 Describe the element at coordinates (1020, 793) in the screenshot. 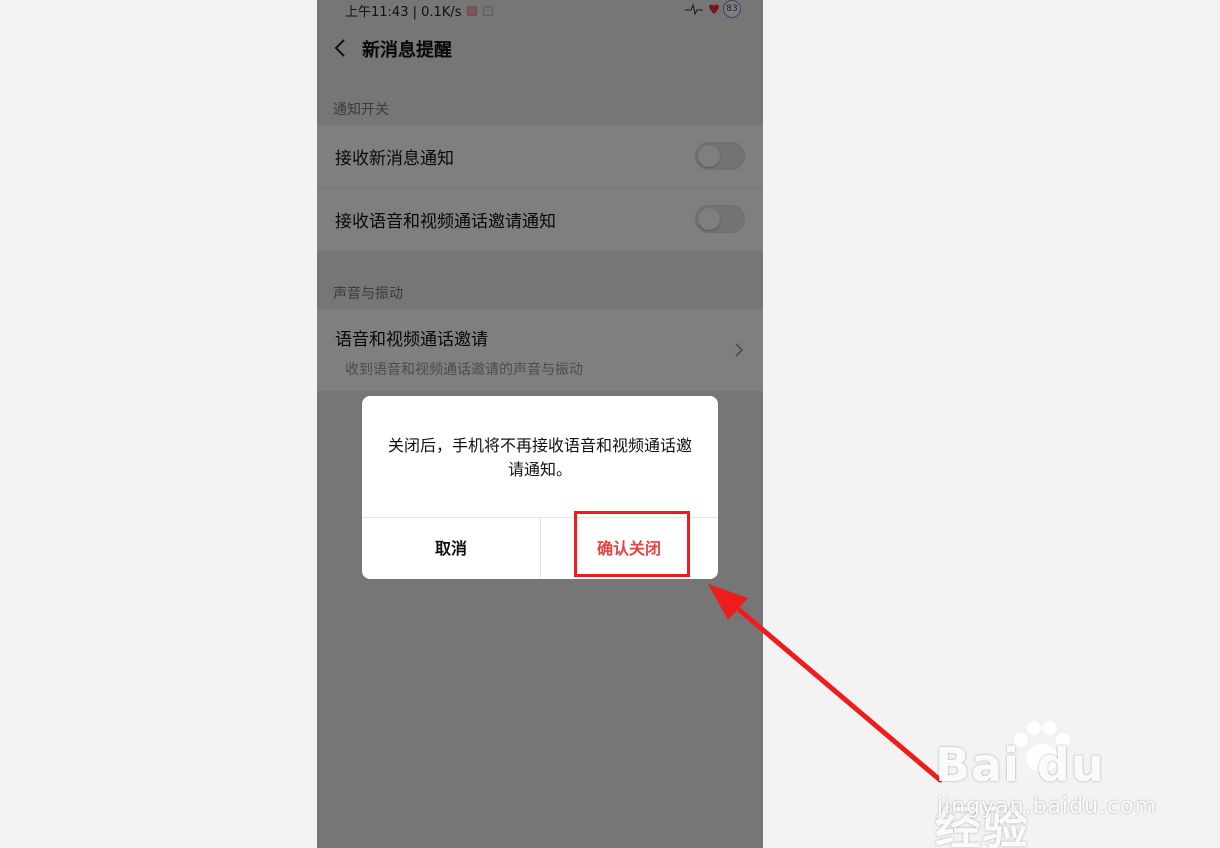

I see `watermark-logo: Bai du 经验` at that location.